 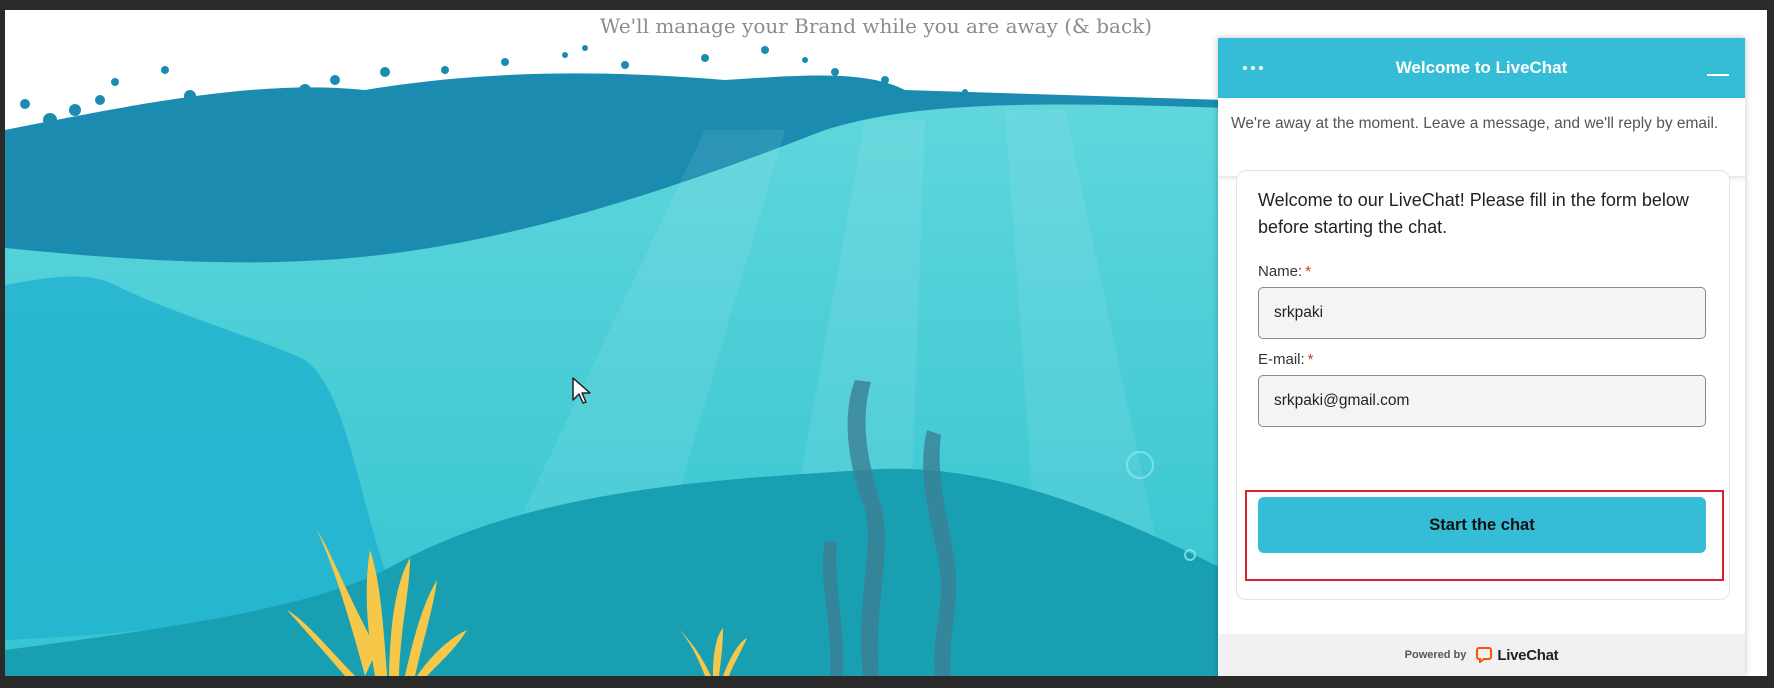 I want to click on email-field-label: E-mail: *, so click(x=1286, y=359).